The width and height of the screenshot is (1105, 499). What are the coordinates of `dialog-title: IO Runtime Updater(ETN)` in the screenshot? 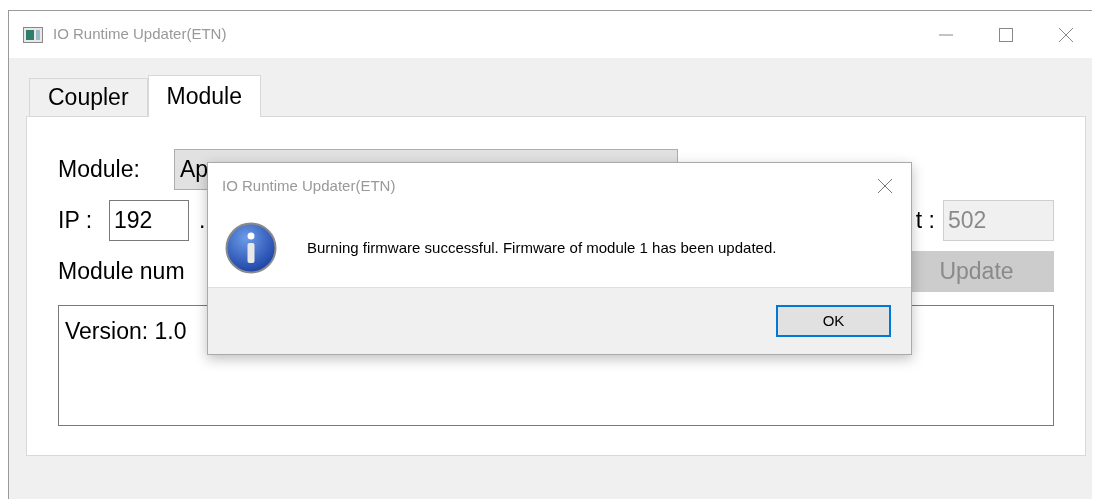 It's located at (309, 185).